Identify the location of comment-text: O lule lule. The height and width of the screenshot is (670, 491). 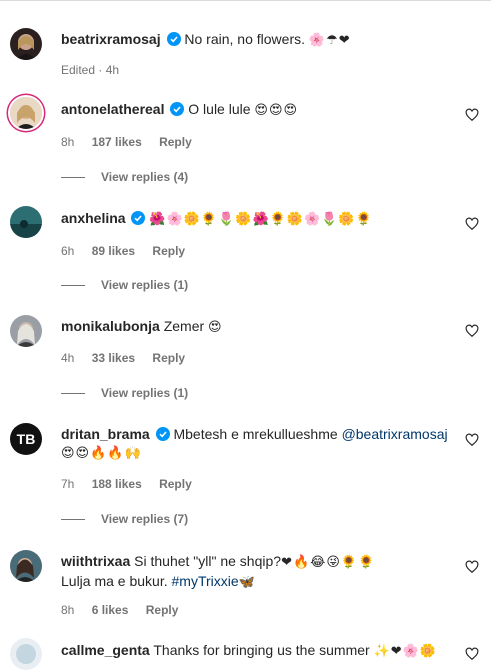
(219, 109).